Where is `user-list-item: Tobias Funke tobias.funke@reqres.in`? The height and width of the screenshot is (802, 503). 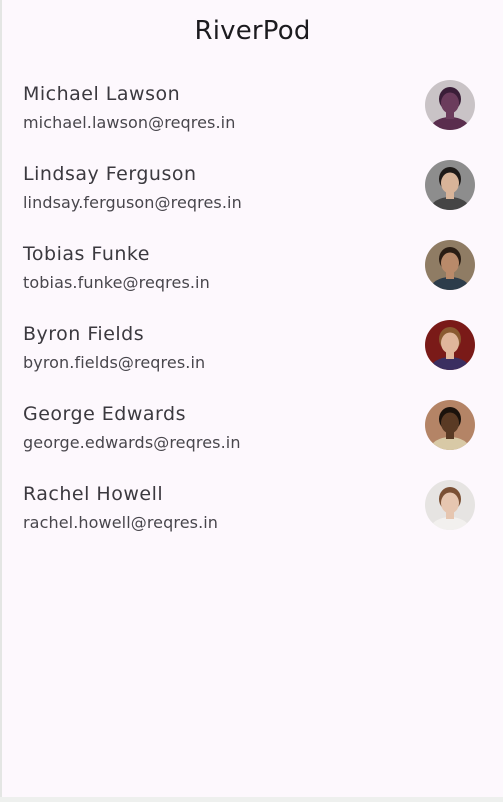 user-list-item: Tobias Funke tobias.funke@reqres.in is located at coordinates (252, 272).